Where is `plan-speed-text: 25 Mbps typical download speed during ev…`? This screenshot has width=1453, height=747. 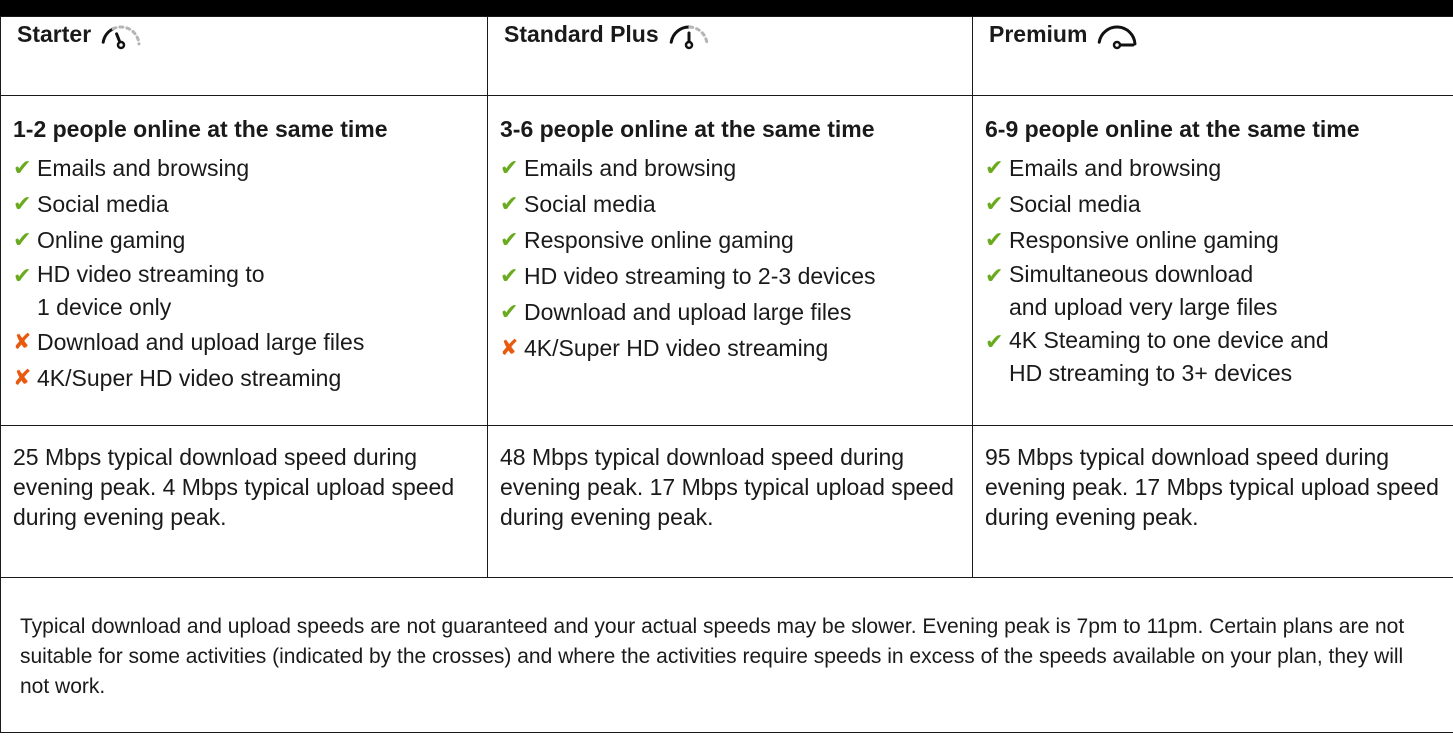 plan-speed-text: 25 Mbps typical download speed during ev… is located at coordinates (244, 501).